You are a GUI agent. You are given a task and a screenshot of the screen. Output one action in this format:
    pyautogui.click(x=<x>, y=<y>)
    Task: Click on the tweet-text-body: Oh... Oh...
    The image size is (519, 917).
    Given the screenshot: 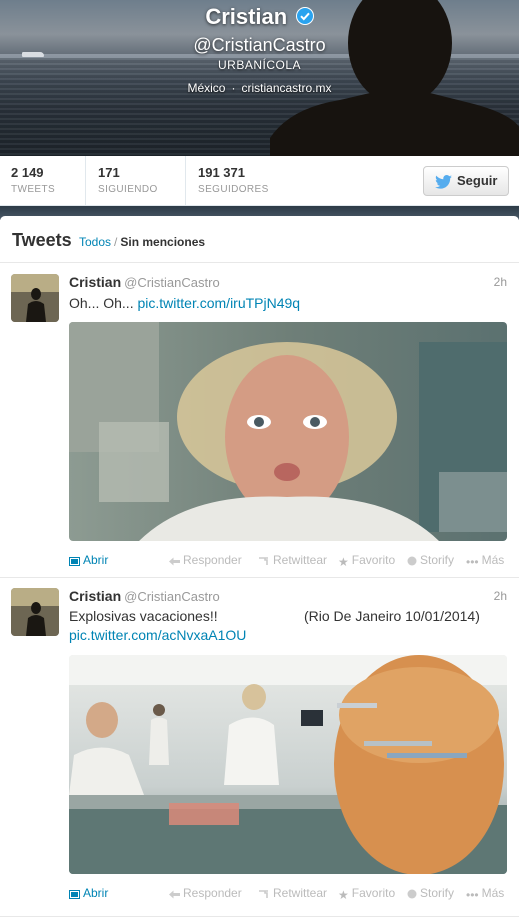 What is the action you would take?
    pyautogui.click(x=101, y=303)
    